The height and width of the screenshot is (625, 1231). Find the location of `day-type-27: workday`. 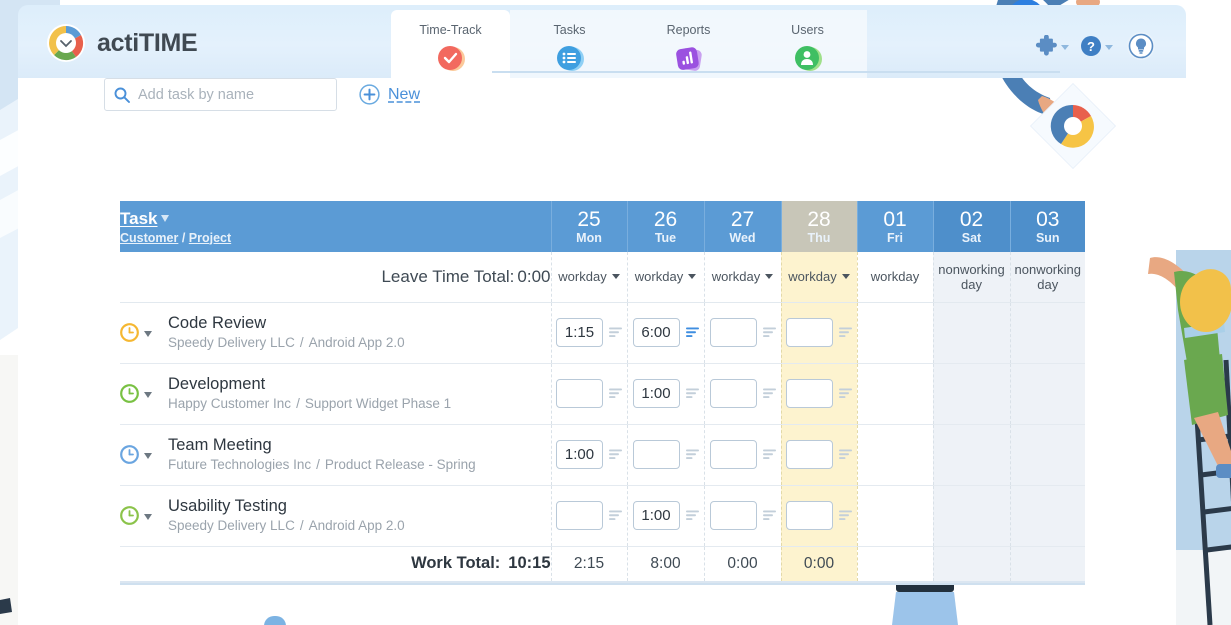

day-type-27: workday is located at coordinates (742, 277).